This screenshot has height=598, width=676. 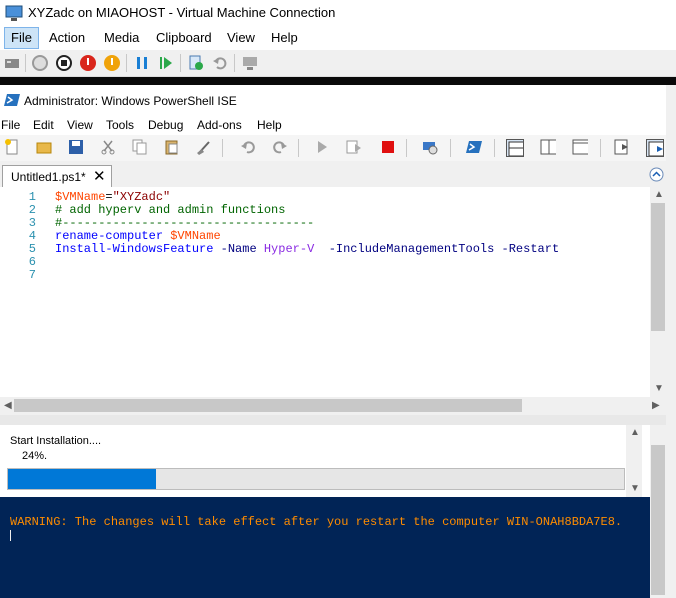 What do you see at coordinates (76, 147) in the screenshot?
I see `save-icon` at bounding box center [76, 147].